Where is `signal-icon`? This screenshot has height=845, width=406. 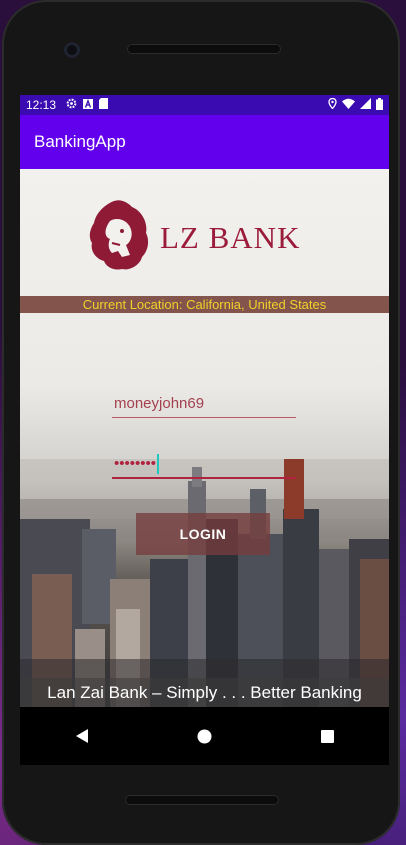 signal-icon is located at coordinates (365, 105).